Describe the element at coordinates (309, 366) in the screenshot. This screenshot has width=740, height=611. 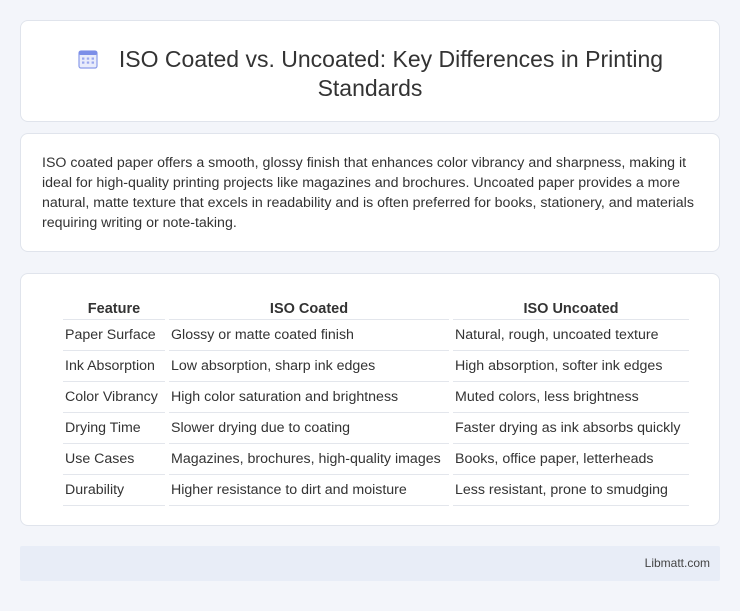
I see `cell-coated: Low absorption, sharp ink edges` at that location.